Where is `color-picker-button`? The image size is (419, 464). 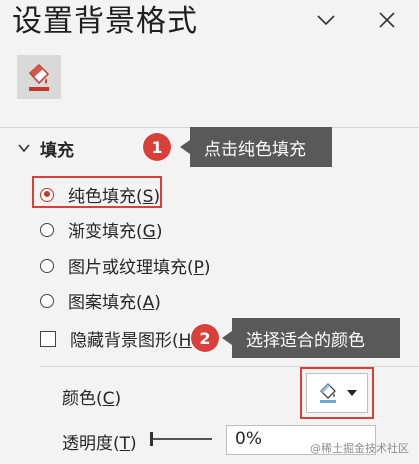 color-picker-button is located at coordinates (337, 393).